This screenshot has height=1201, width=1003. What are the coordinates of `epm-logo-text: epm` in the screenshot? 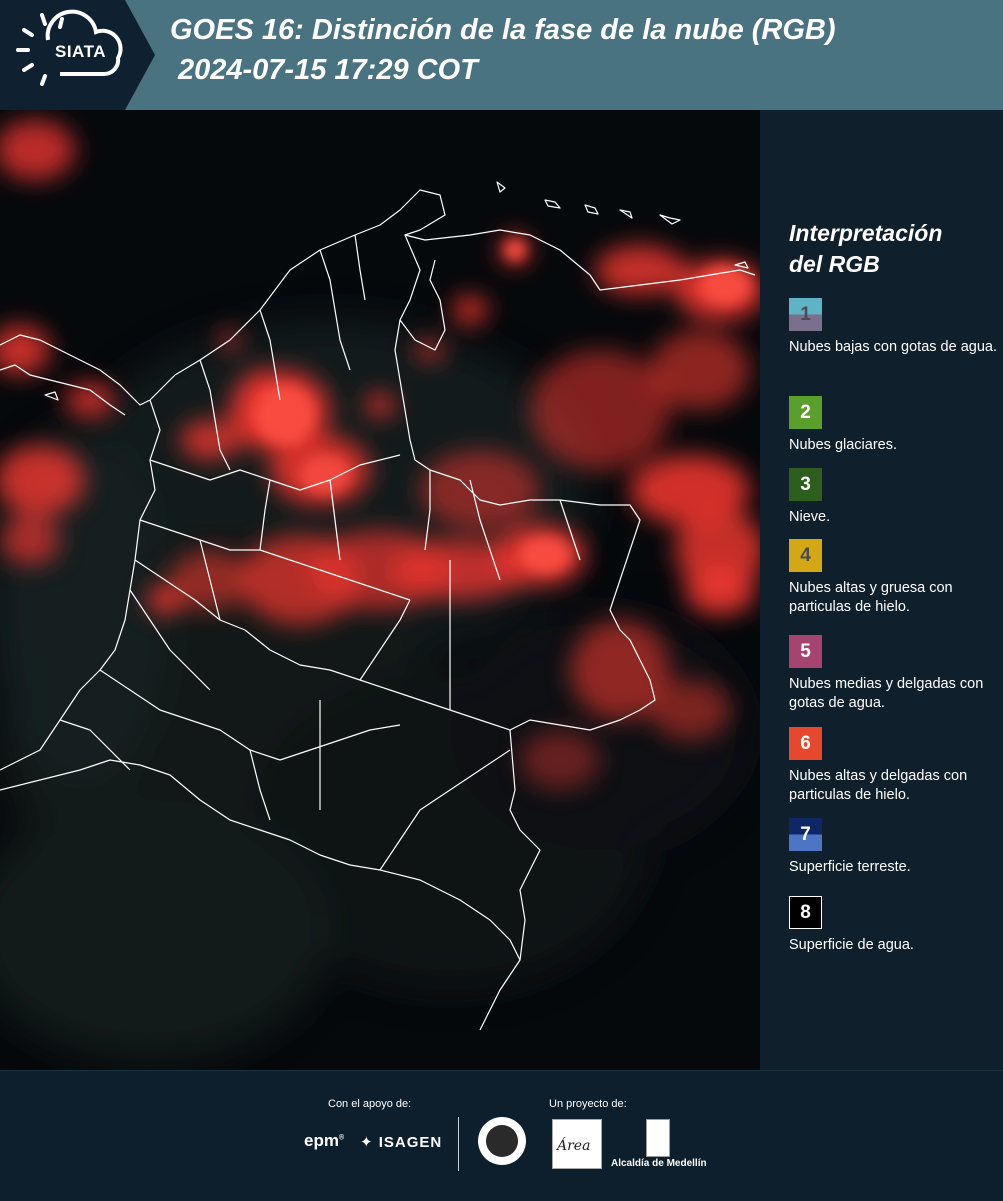 It's located at (321, 1140).